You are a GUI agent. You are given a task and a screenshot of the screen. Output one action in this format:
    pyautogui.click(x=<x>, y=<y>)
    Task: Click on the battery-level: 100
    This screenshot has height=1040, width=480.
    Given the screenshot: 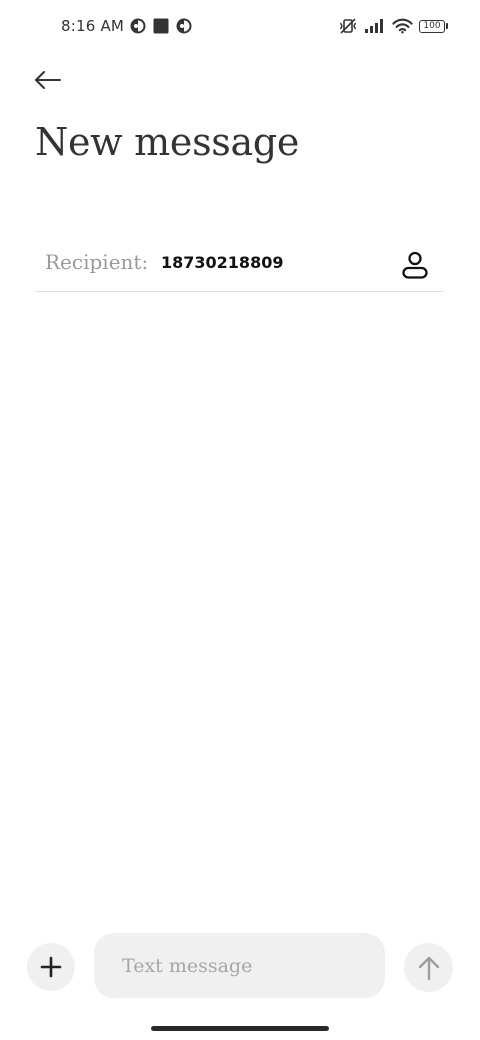 What is the action you would take?
    pyautogui.click(x=432, y=26)
    